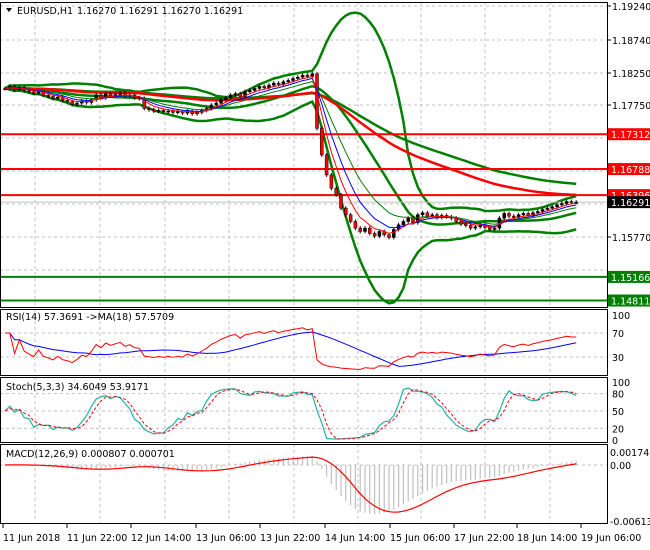  Describe the element at coordinates (77, 387) in the screenshot. I see `stoch-legend: Stoch(5,3,3) 34.6049 53.9171` at that location.